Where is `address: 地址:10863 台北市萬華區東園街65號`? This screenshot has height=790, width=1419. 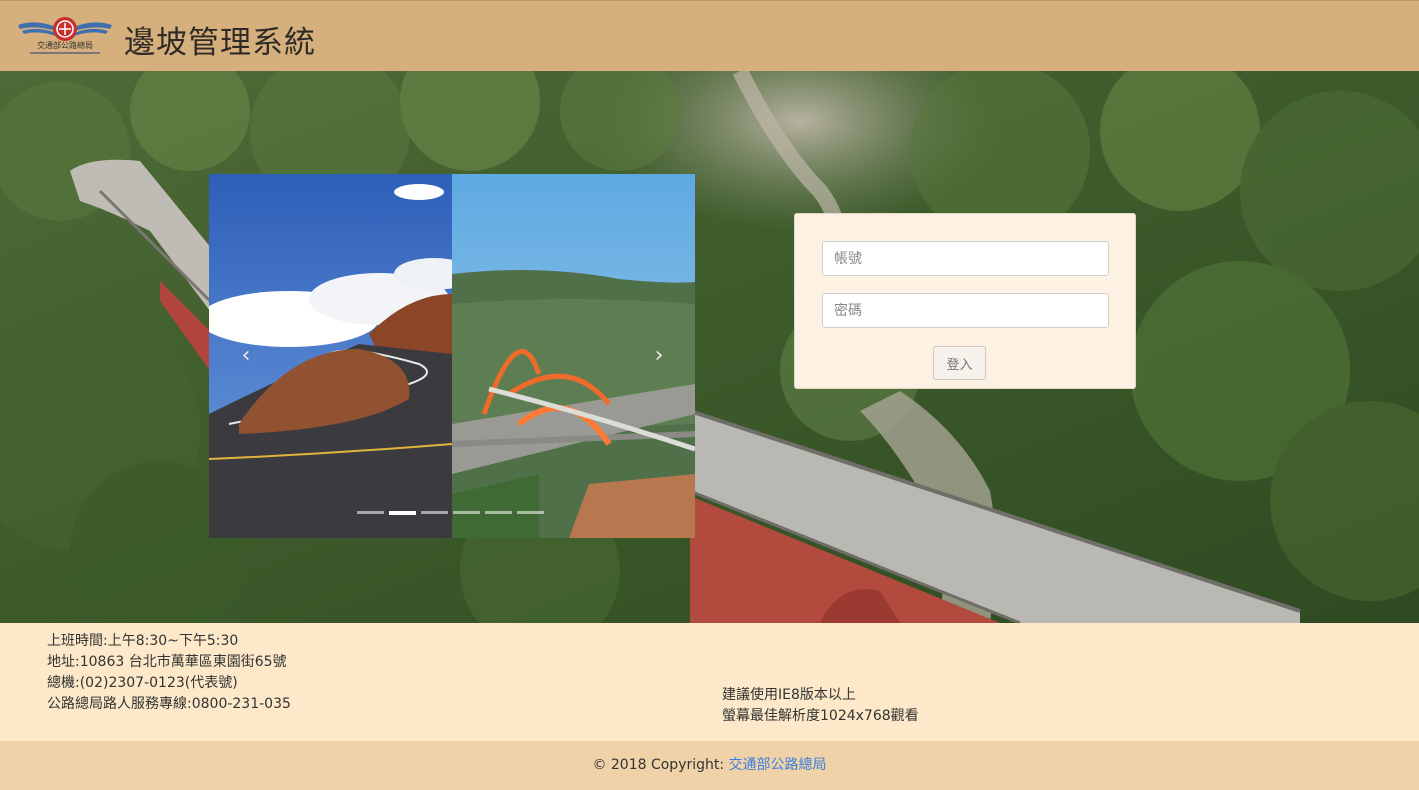
address: 地址:10863 台北市萬華區東園街65號 is located at coordinates (167, 662).